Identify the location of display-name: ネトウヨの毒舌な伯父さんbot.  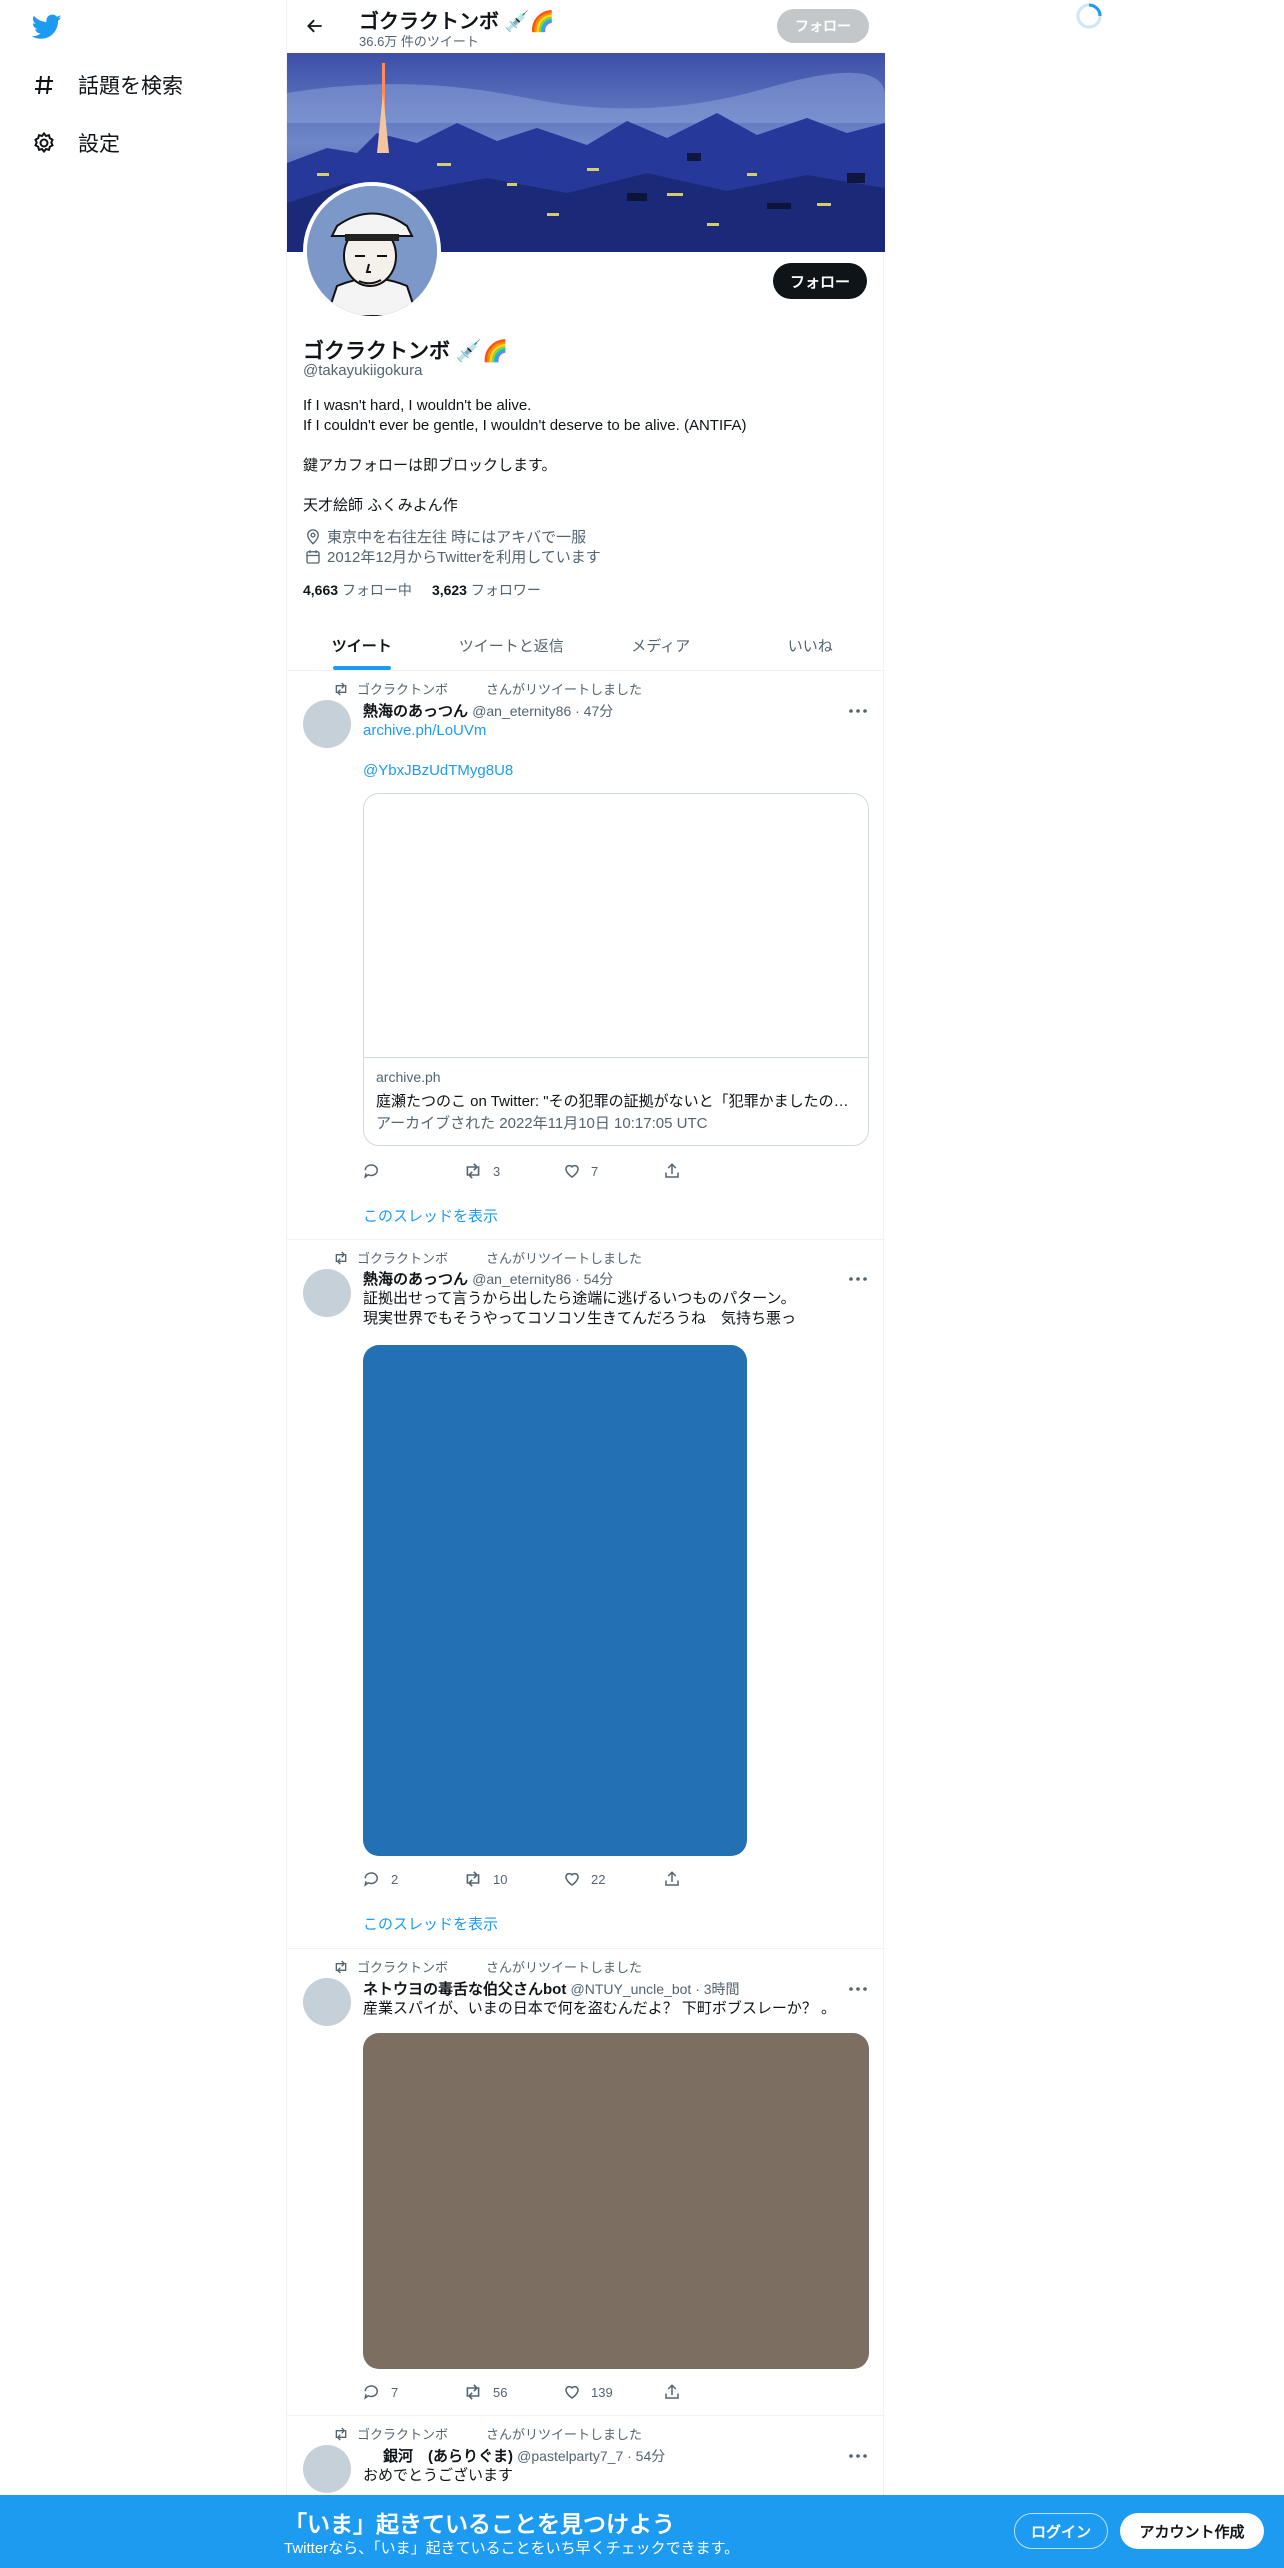
(464, 1989).